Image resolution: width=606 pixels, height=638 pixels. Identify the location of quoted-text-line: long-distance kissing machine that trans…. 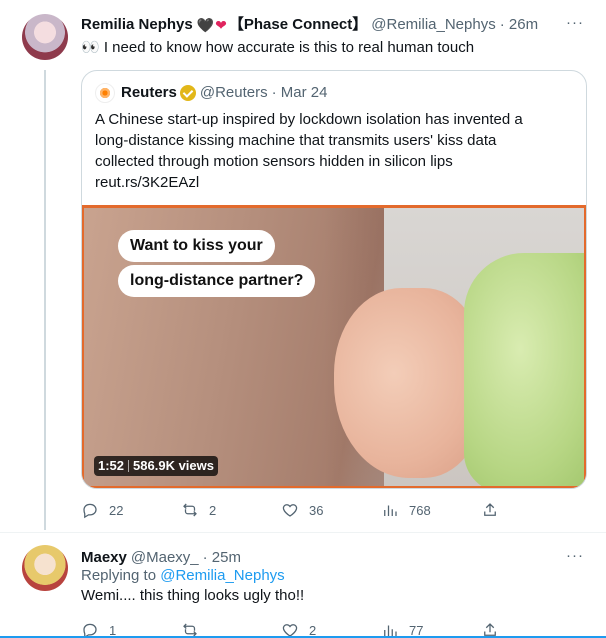
(296, 140).